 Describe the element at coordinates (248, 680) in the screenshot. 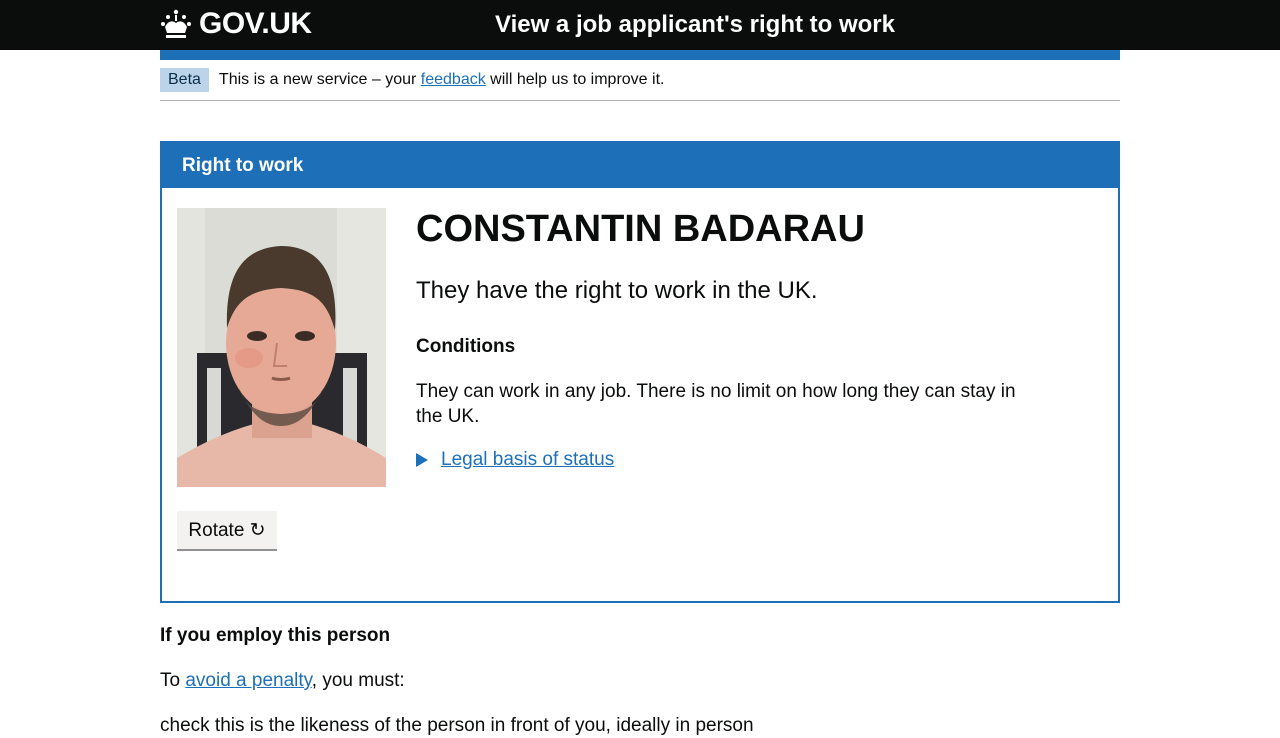

I see `avoid-penalty-link: avoid a penalty` at that location.